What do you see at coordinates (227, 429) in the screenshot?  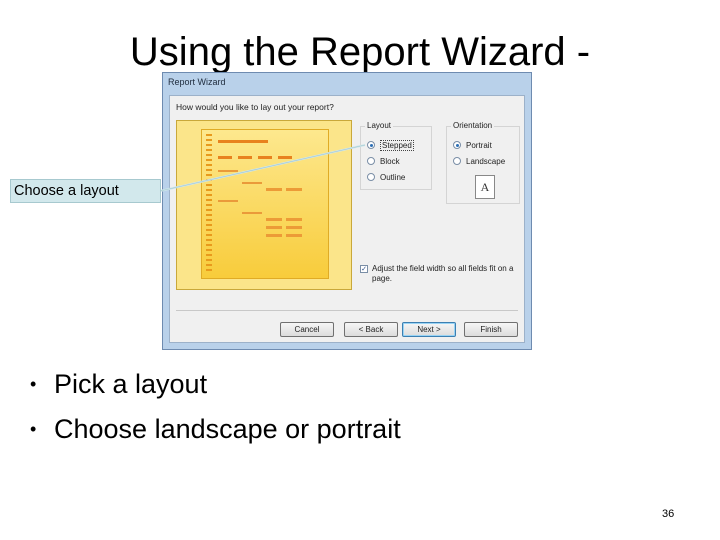 I see `bullet-text: Choose landscape or portrait` at bounding box center [227, 429].